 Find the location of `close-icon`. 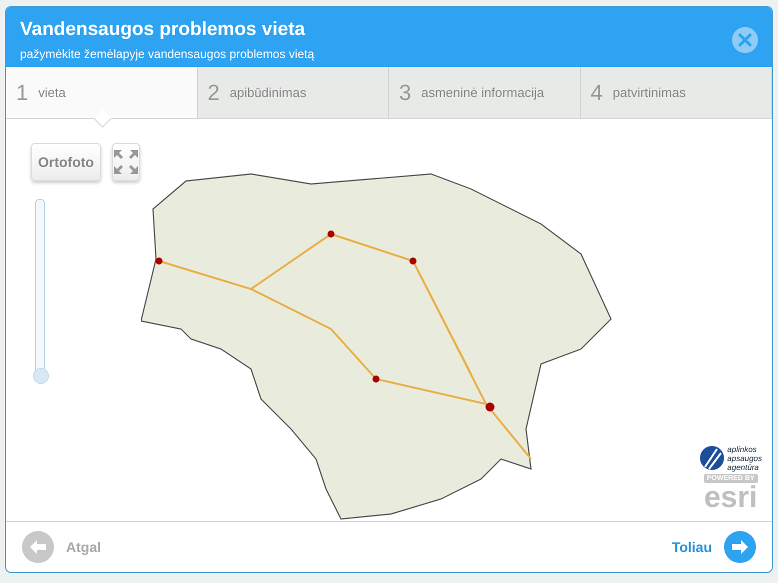

close-icon is located at coordinates (745, 40).